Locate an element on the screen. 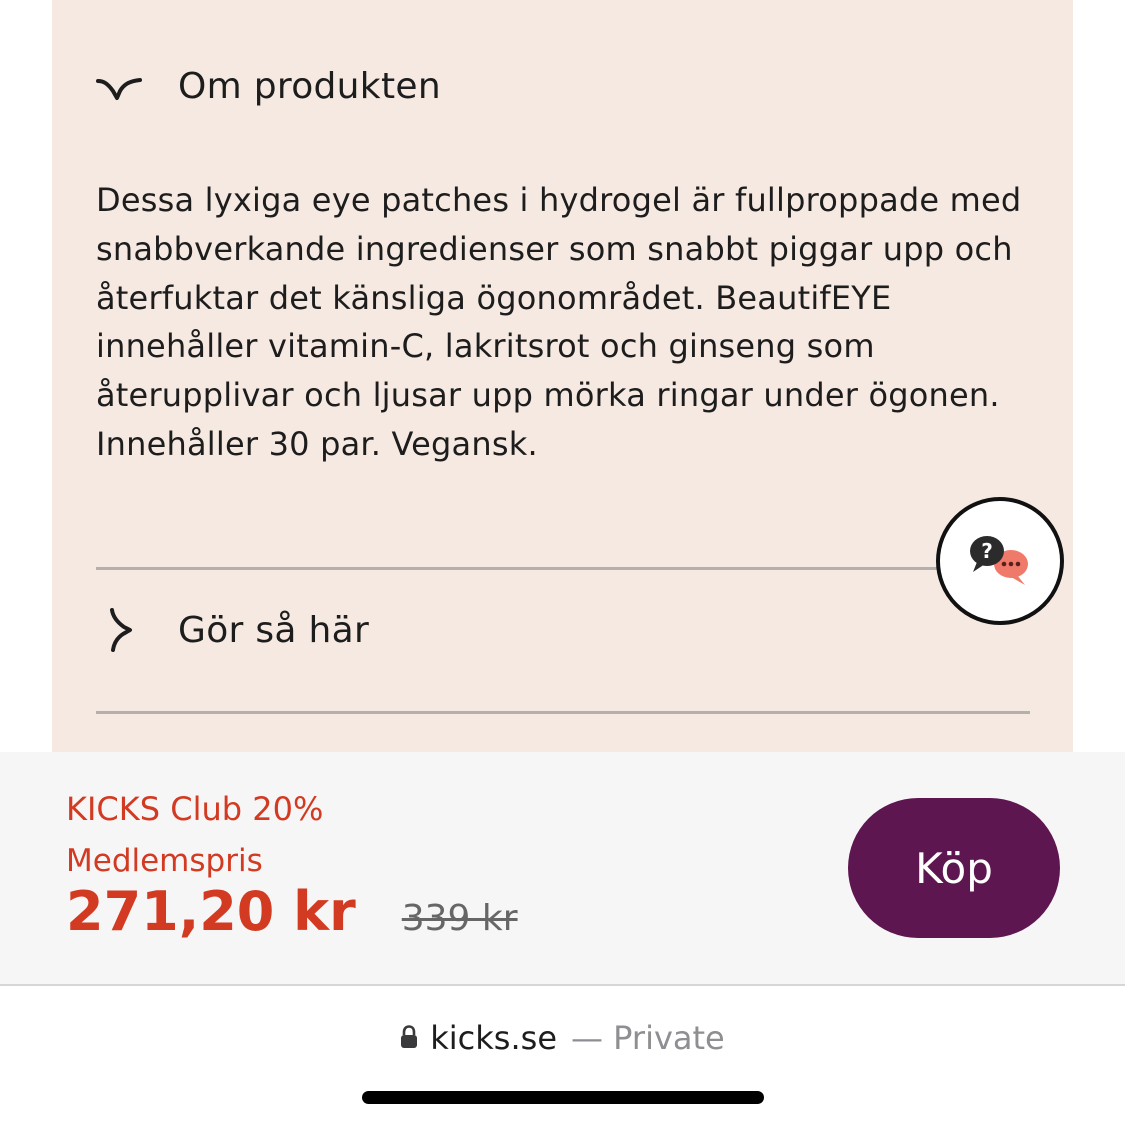 The image size is (1125, 1124). member-price: 271,20 kr is located at coordinates (211, 911).